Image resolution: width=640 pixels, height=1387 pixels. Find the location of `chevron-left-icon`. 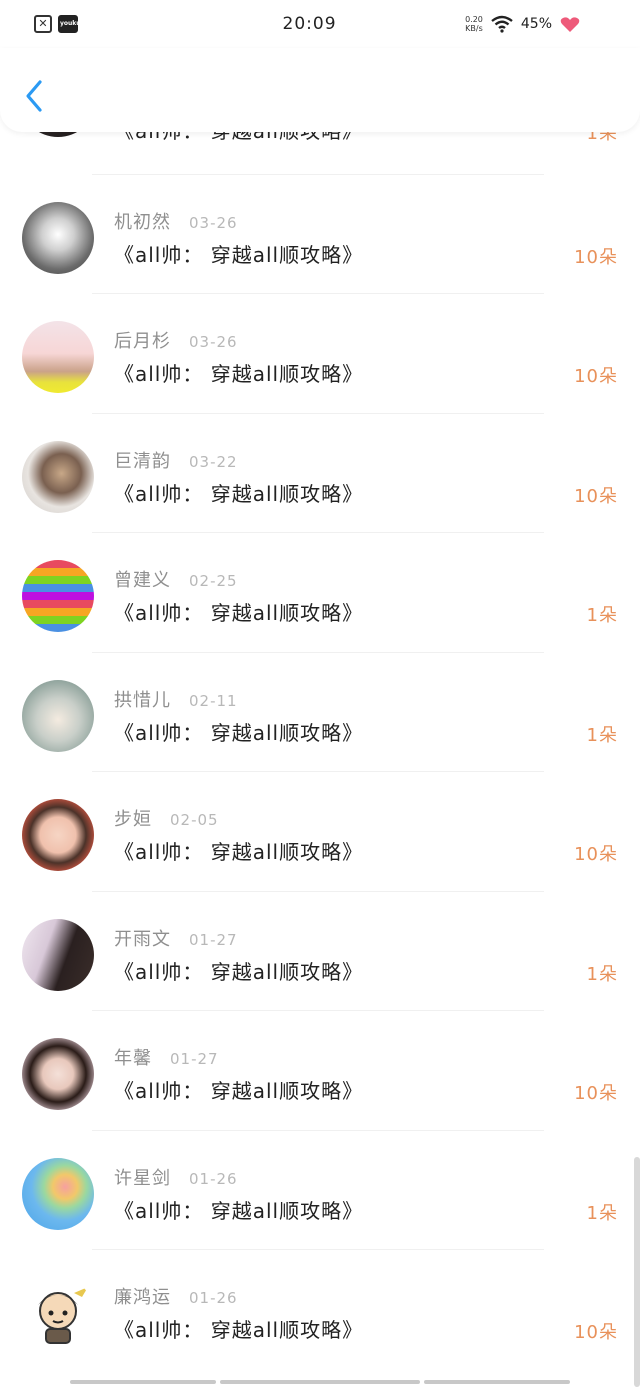

chevron-left-icon is located at coordinates (34, 96).